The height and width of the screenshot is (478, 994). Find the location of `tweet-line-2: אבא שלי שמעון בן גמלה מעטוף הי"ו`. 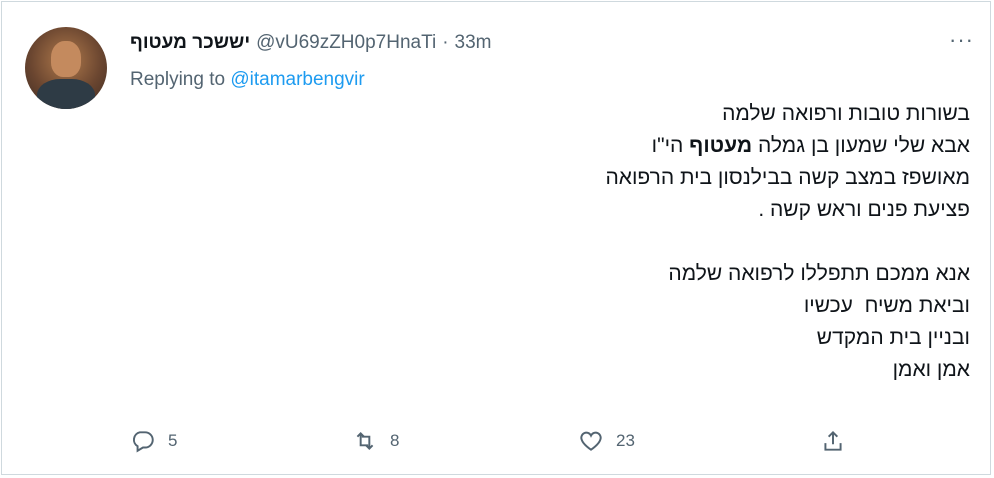

tweet-line-2: אבא שלי שמעון בן גמלה מעטוף הי"ו is located at coordinates (620, 146).